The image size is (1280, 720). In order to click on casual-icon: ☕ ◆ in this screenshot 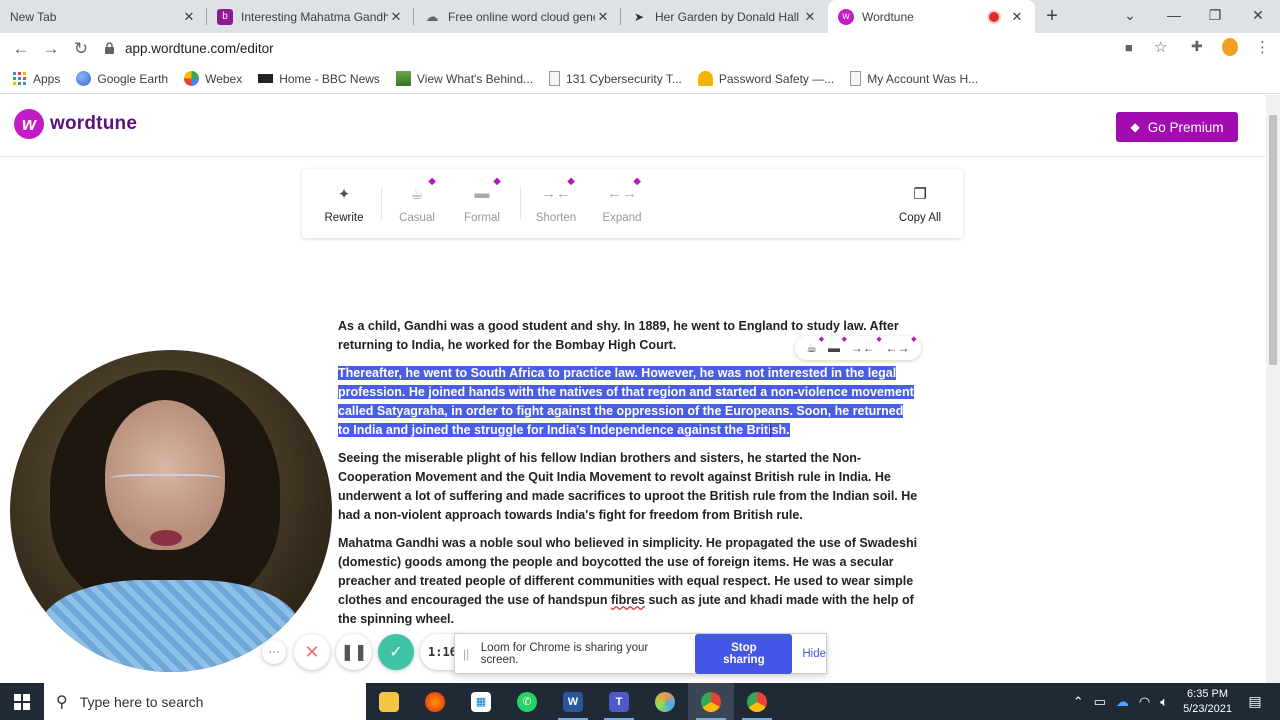, I will do `click(815, 345)`.